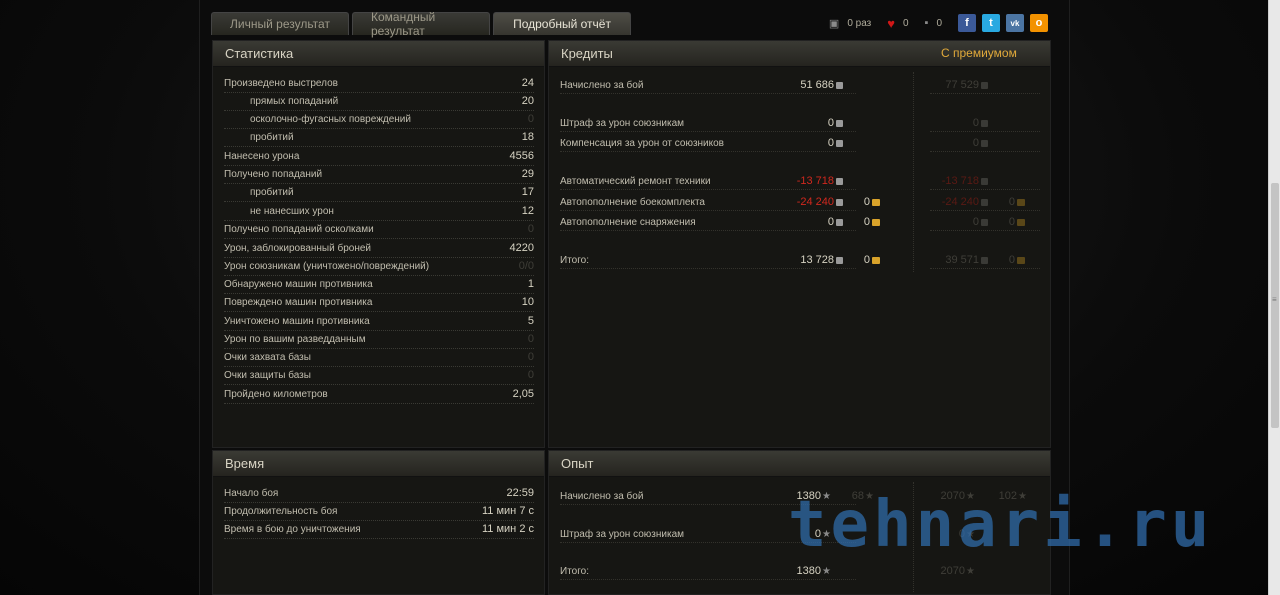  I want to click on stat-row: Очки захвата базы 0, so click(379, 358).